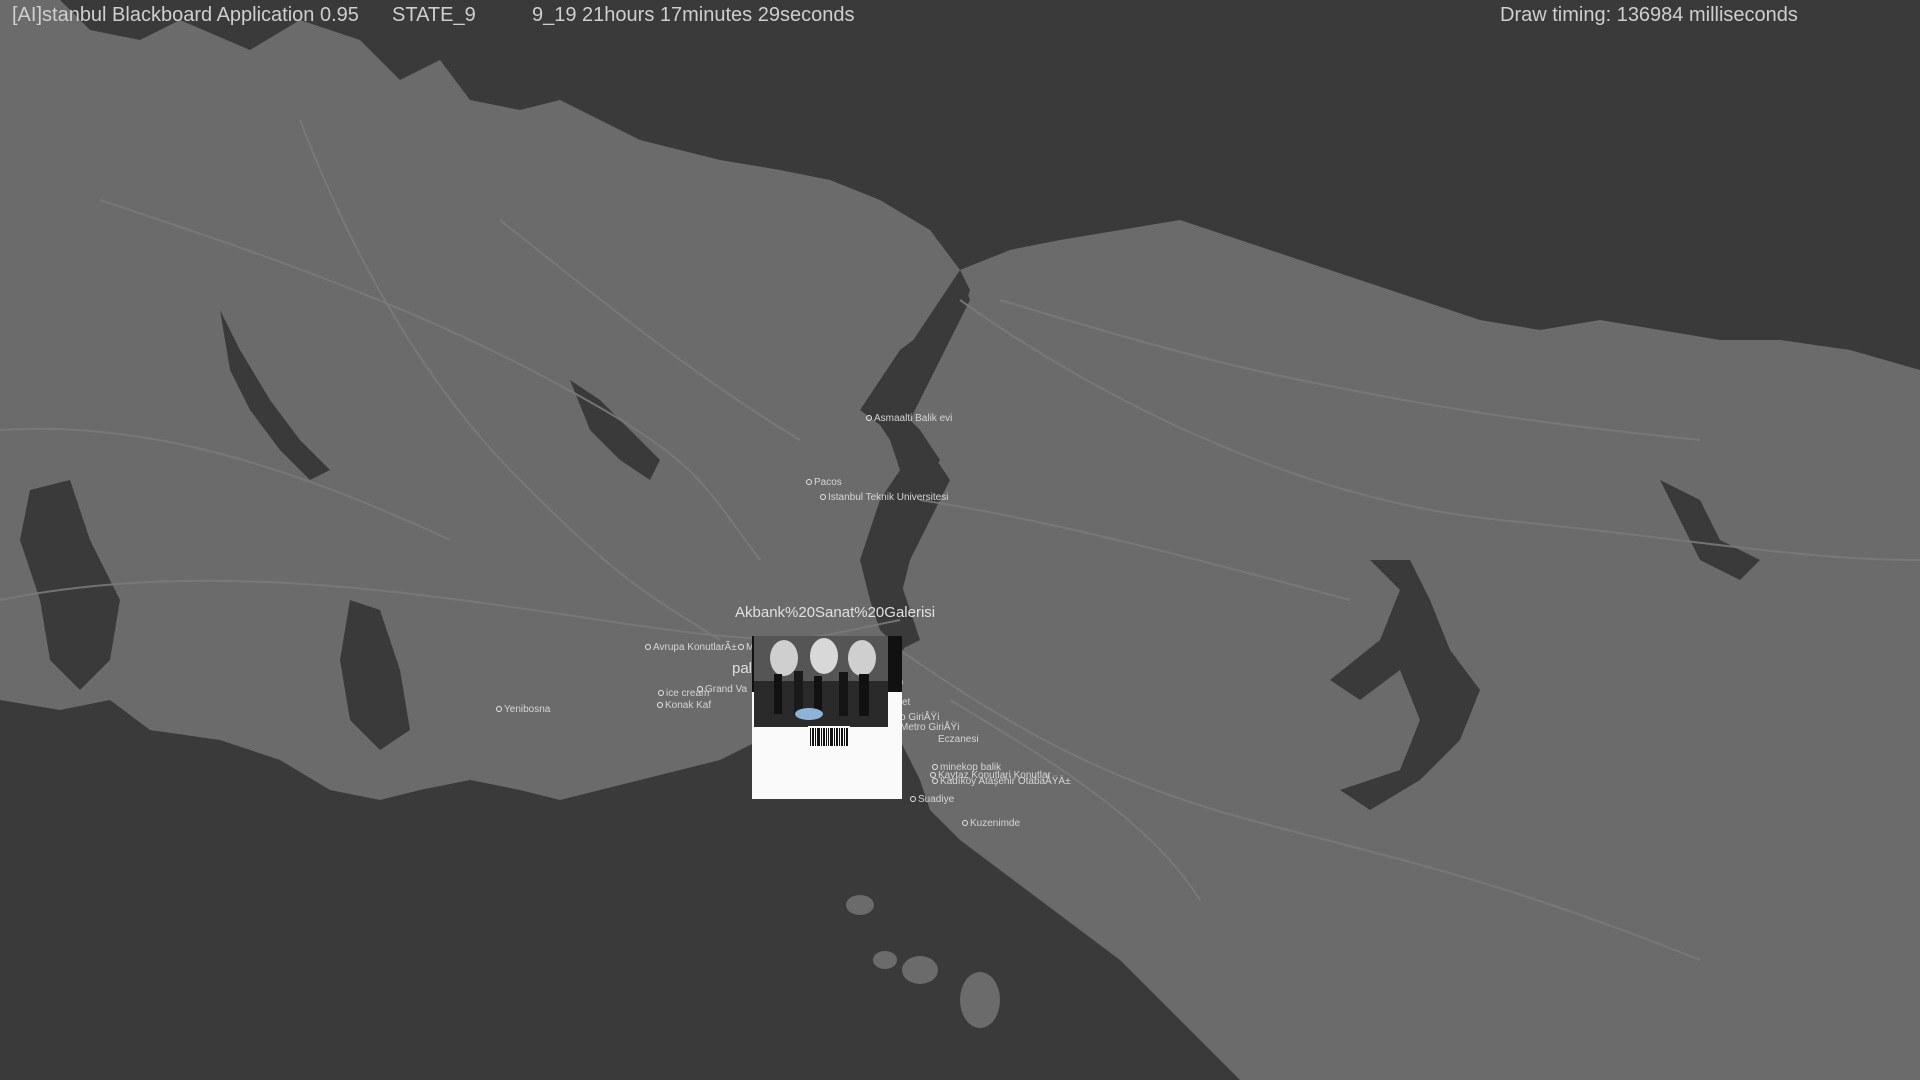 This screenshot has height=1080, width=1920. I want to click on featured-overlap-label: pal, so click(742, 668).